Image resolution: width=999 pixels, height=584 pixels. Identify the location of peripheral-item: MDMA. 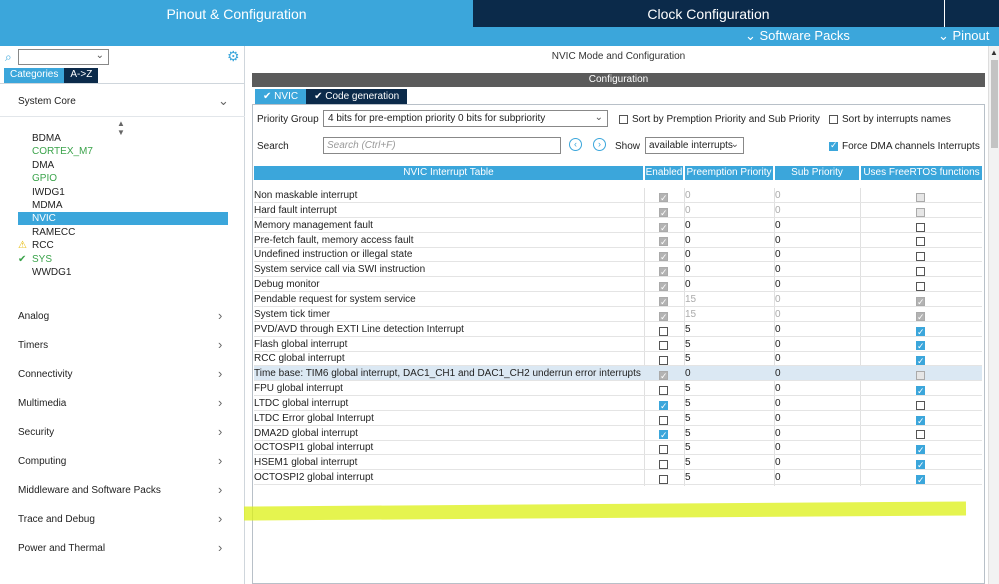
(123, 205).